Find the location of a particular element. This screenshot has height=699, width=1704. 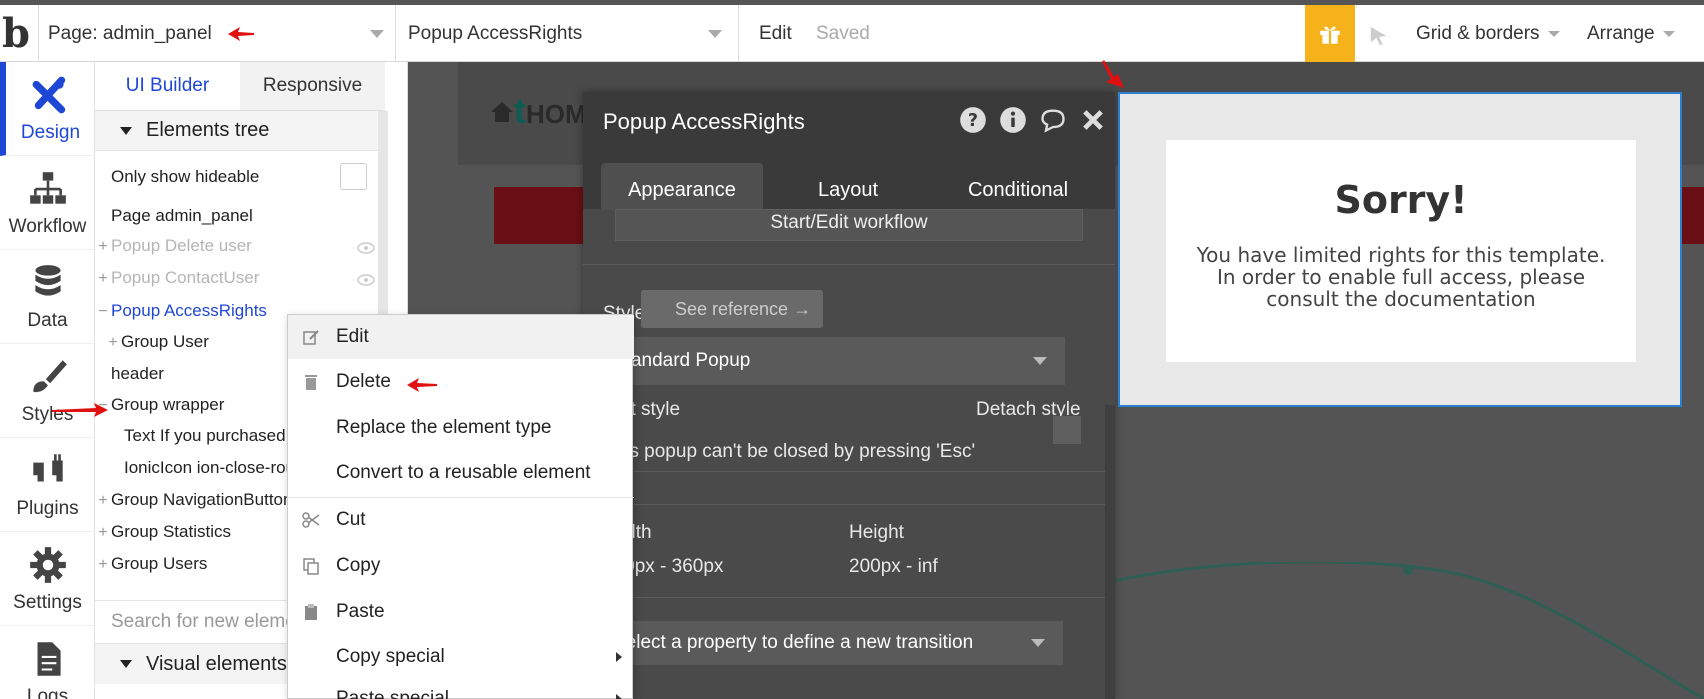

element-selector: Popup AccessRights is located at coordinates (567, 33).